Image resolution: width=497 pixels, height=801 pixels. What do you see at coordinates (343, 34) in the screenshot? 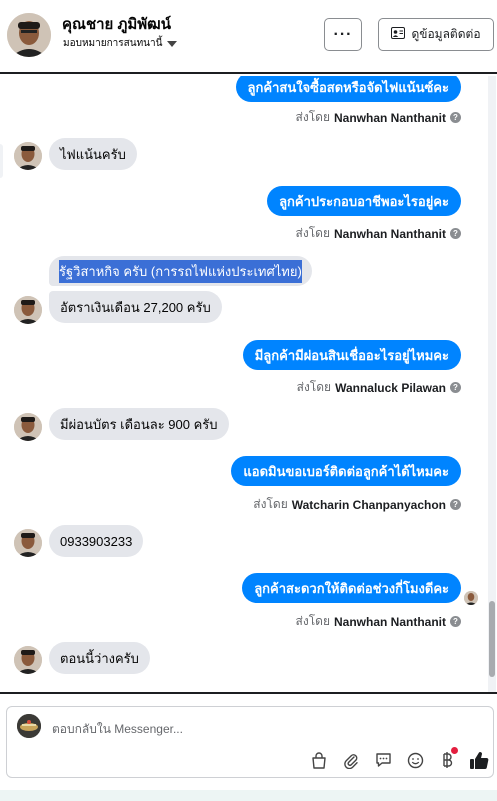
I see `more-options-button: ···` at bounding box center [343, 34].